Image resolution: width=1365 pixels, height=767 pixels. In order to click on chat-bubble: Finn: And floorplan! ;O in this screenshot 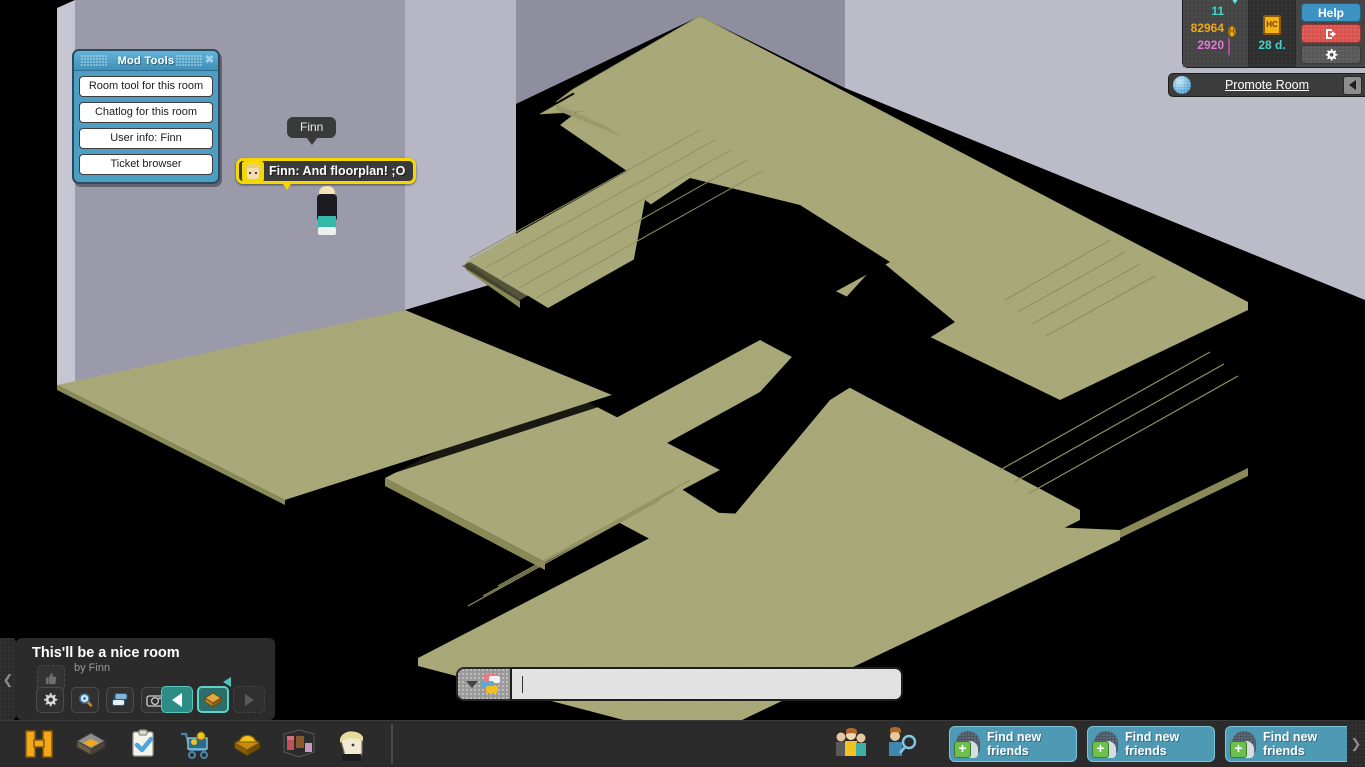, I will do `click(326, 174)`.